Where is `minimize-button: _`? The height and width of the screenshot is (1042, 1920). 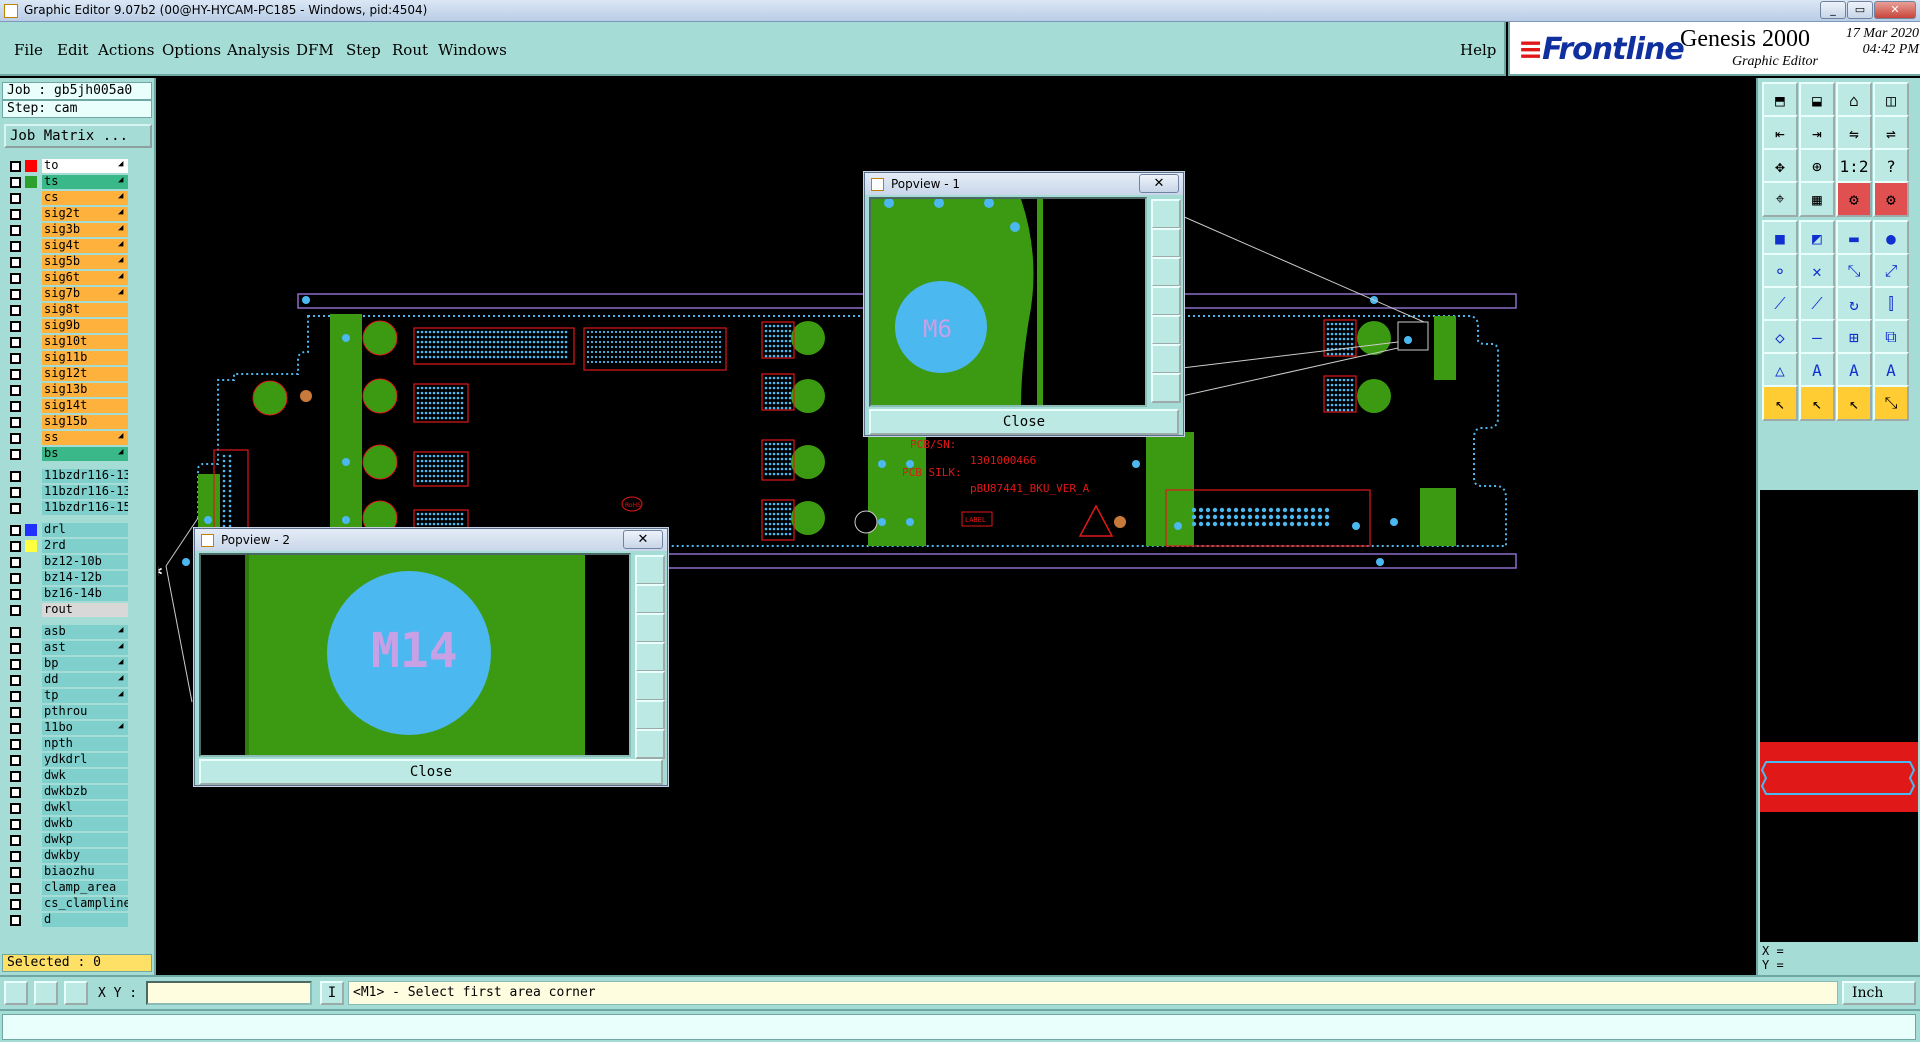 minimize-button: _ is located at coordinates (1833, 10).